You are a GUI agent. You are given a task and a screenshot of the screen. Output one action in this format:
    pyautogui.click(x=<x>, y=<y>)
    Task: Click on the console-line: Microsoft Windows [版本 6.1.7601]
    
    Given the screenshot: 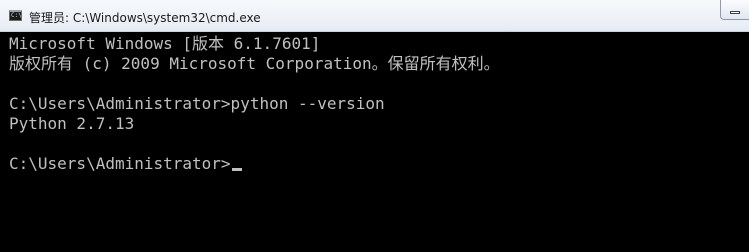 What is the action you would take?
    pyautogui.click(x=165, y=43)
    